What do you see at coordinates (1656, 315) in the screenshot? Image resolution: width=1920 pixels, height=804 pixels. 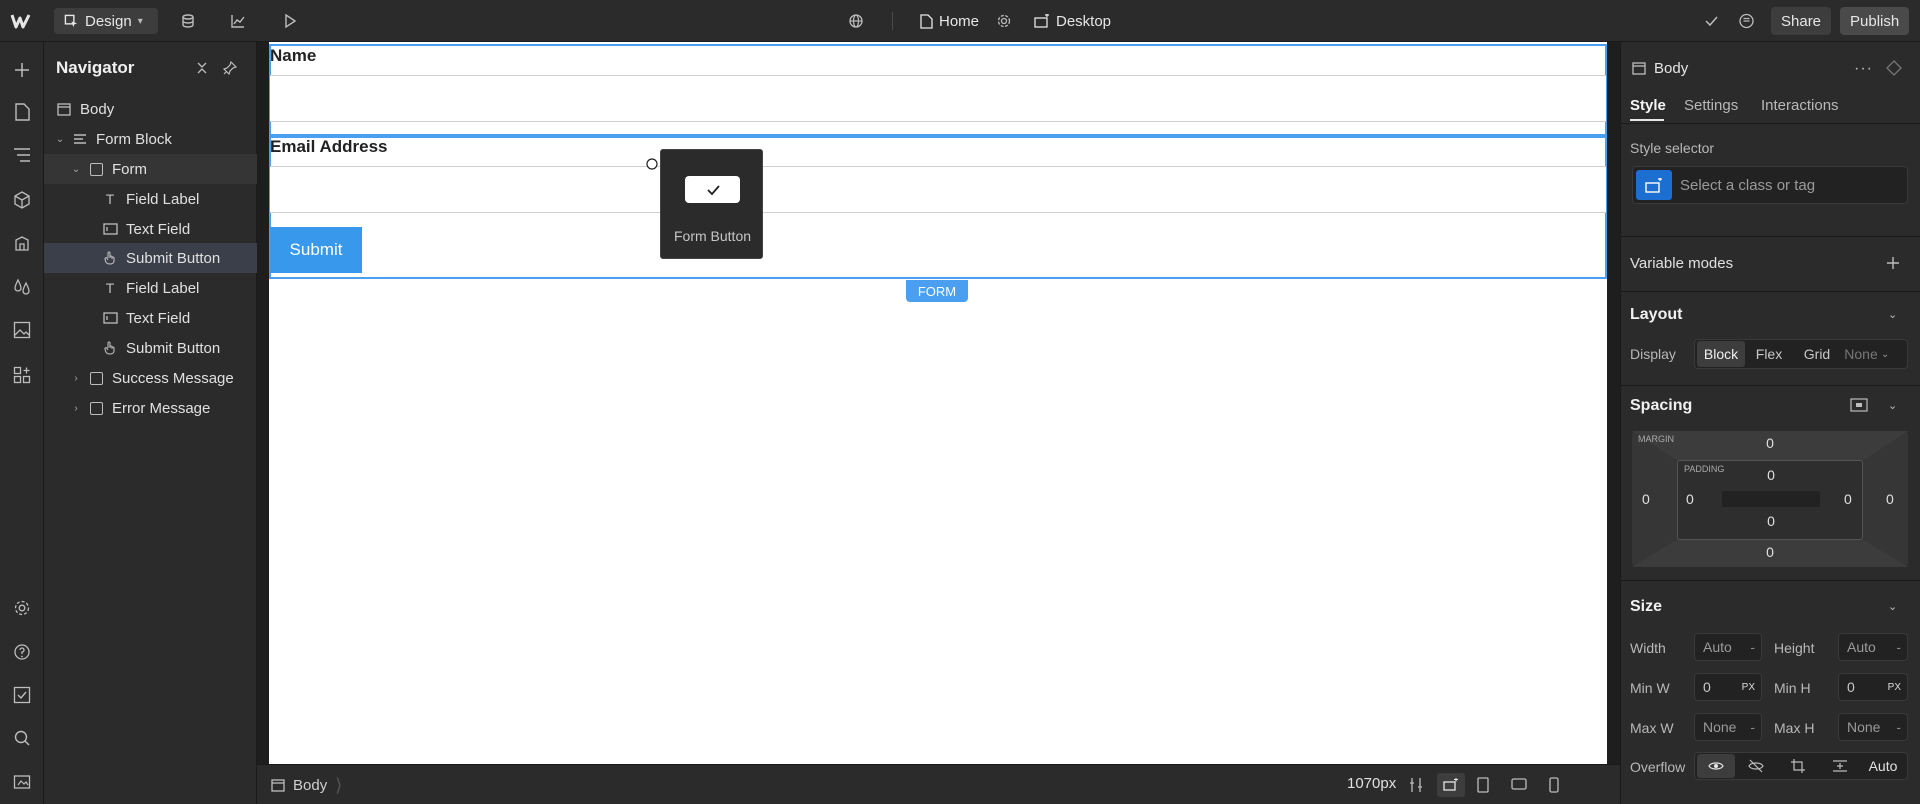 I see `layout-heading: Layout` at bounding box center [1656, 315].